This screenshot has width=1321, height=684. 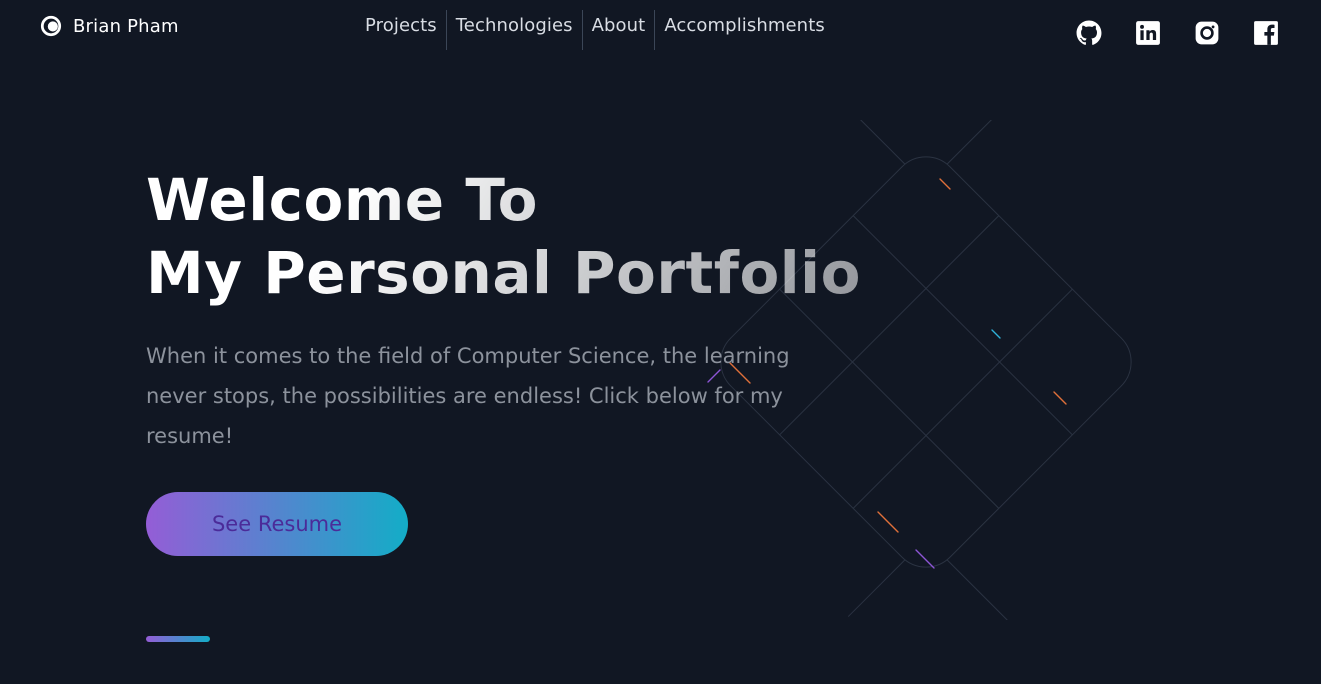 I want to click on section-divider, so click(x=178, y=639).